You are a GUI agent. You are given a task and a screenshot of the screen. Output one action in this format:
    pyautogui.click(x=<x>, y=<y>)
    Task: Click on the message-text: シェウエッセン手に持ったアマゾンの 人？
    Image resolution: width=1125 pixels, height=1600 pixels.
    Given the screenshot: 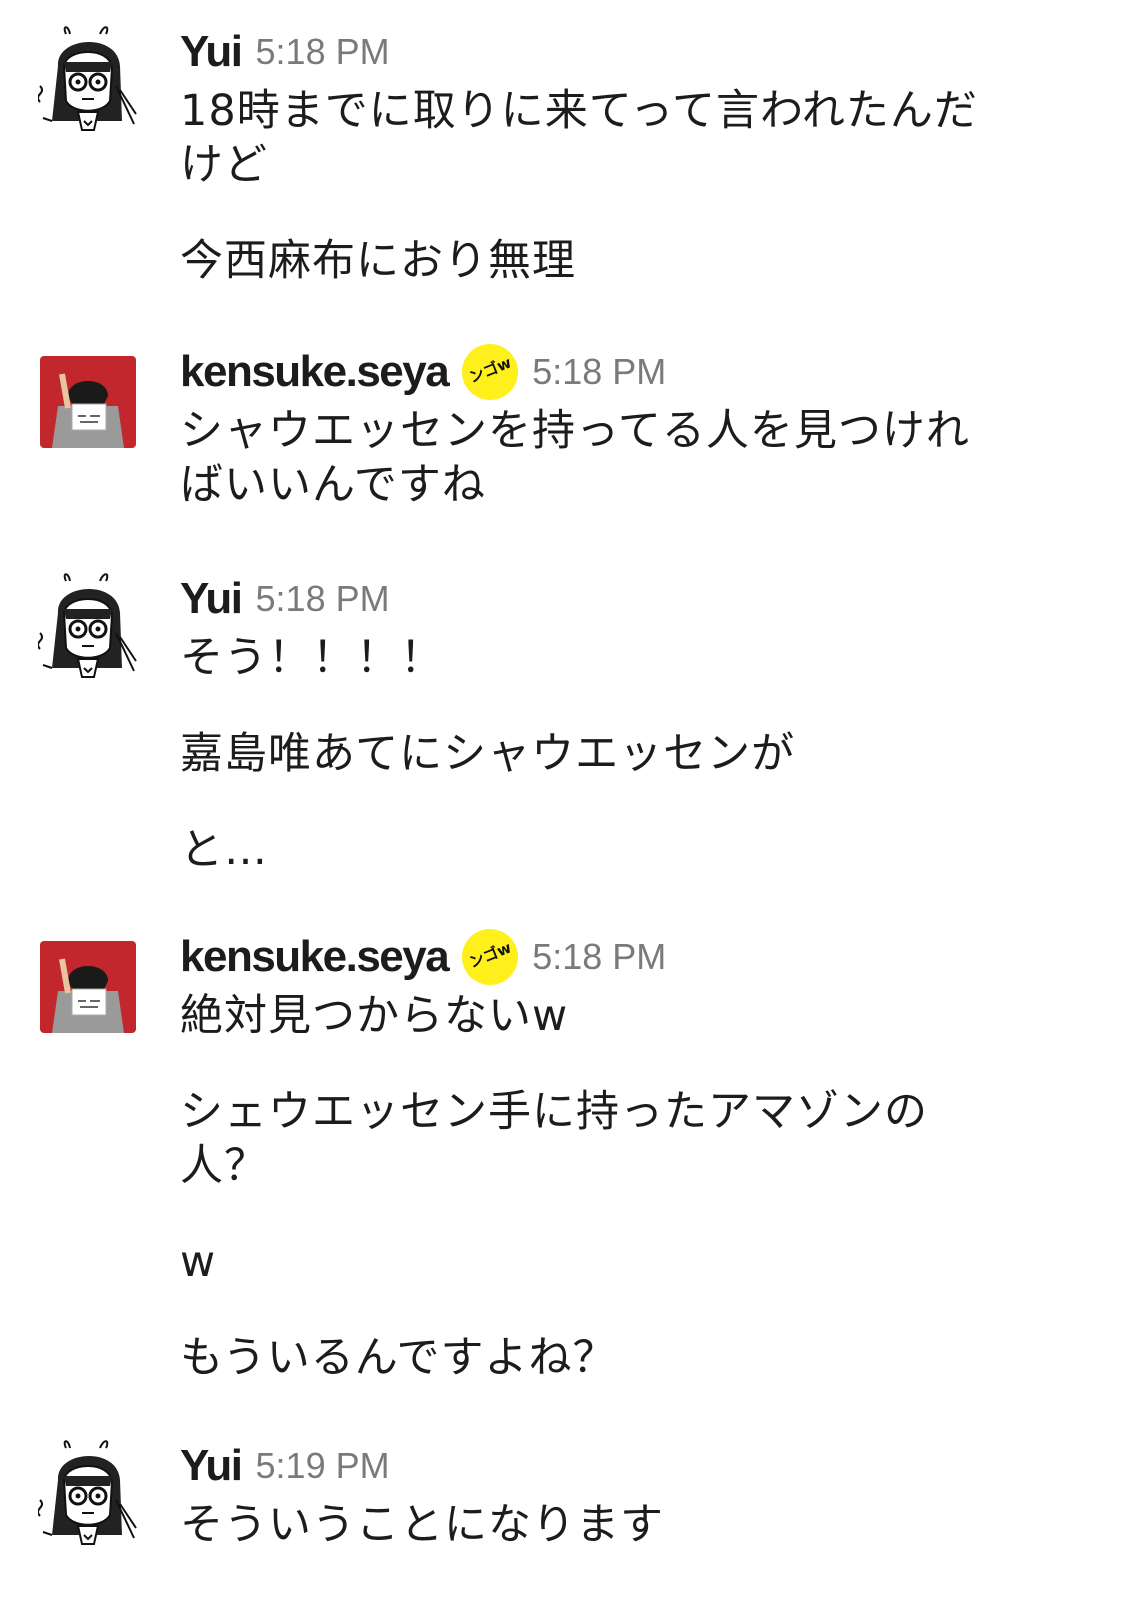 What is the action you would take?
    pyautogui.click(x=554, y=1139)
    